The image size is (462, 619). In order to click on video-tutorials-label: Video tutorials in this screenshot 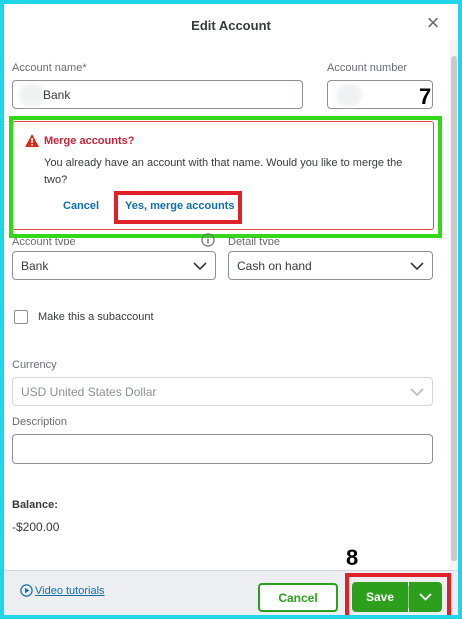, I will do `click(70, 590)`.